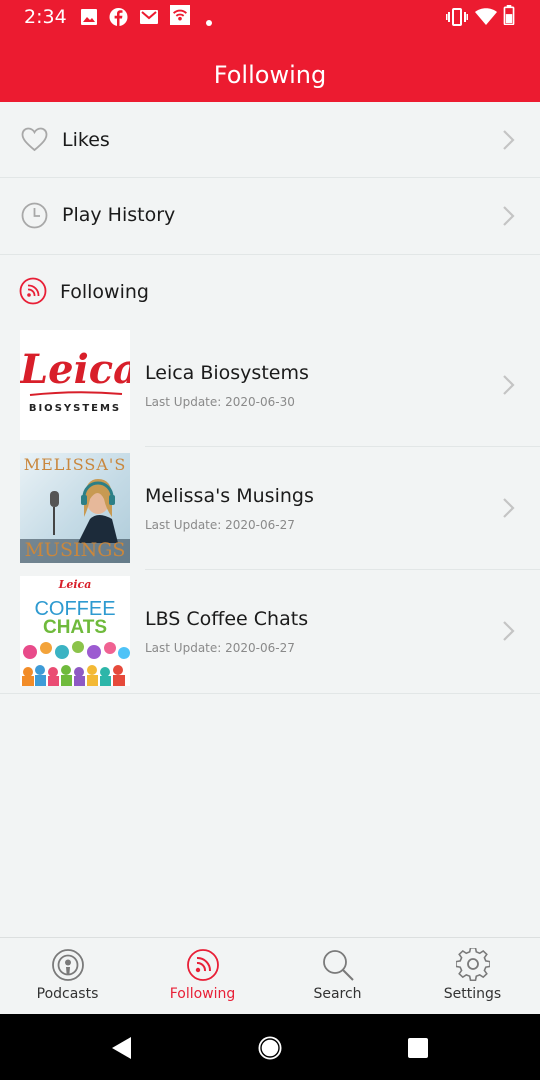 This screenshot has width=540, height=1080. I want to click on nav-label: Podcasts, so click(67, 994).